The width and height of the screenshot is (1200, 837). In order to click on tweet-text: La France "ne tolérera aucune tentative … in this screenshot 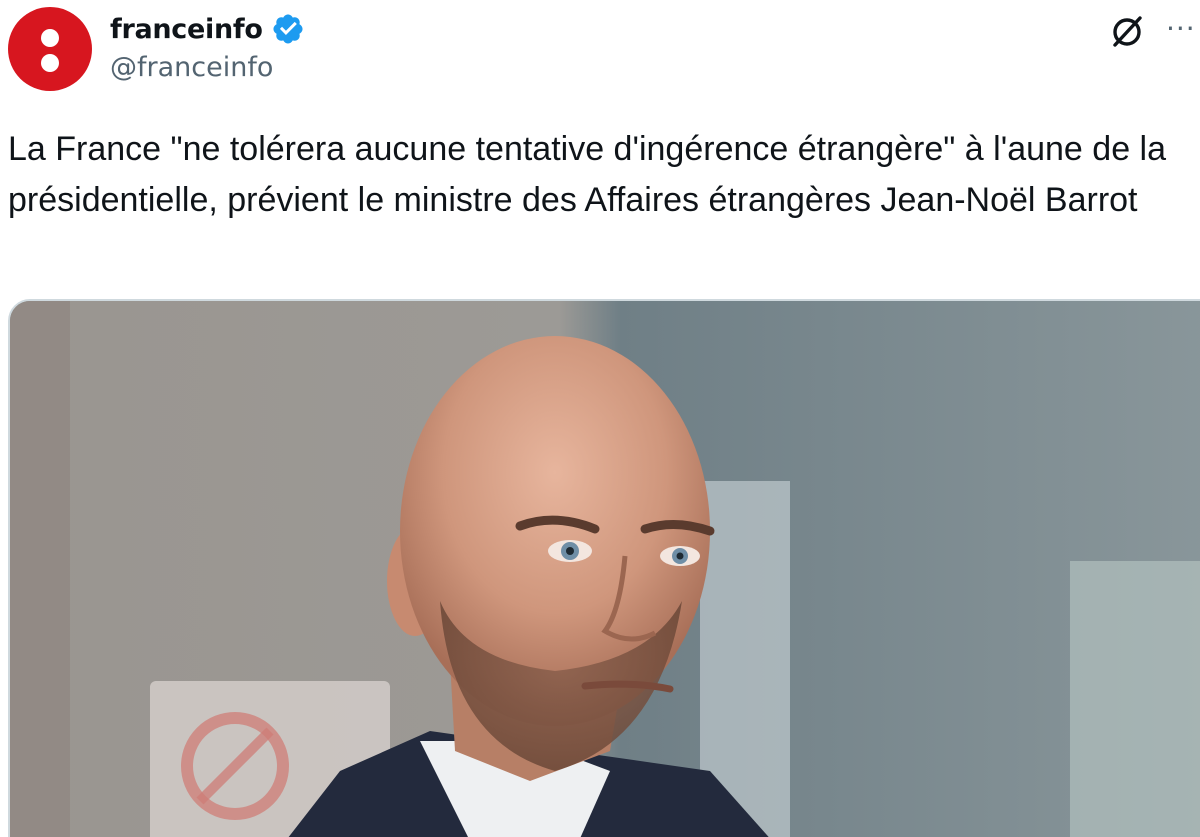, I will do `click(587, 174)`.